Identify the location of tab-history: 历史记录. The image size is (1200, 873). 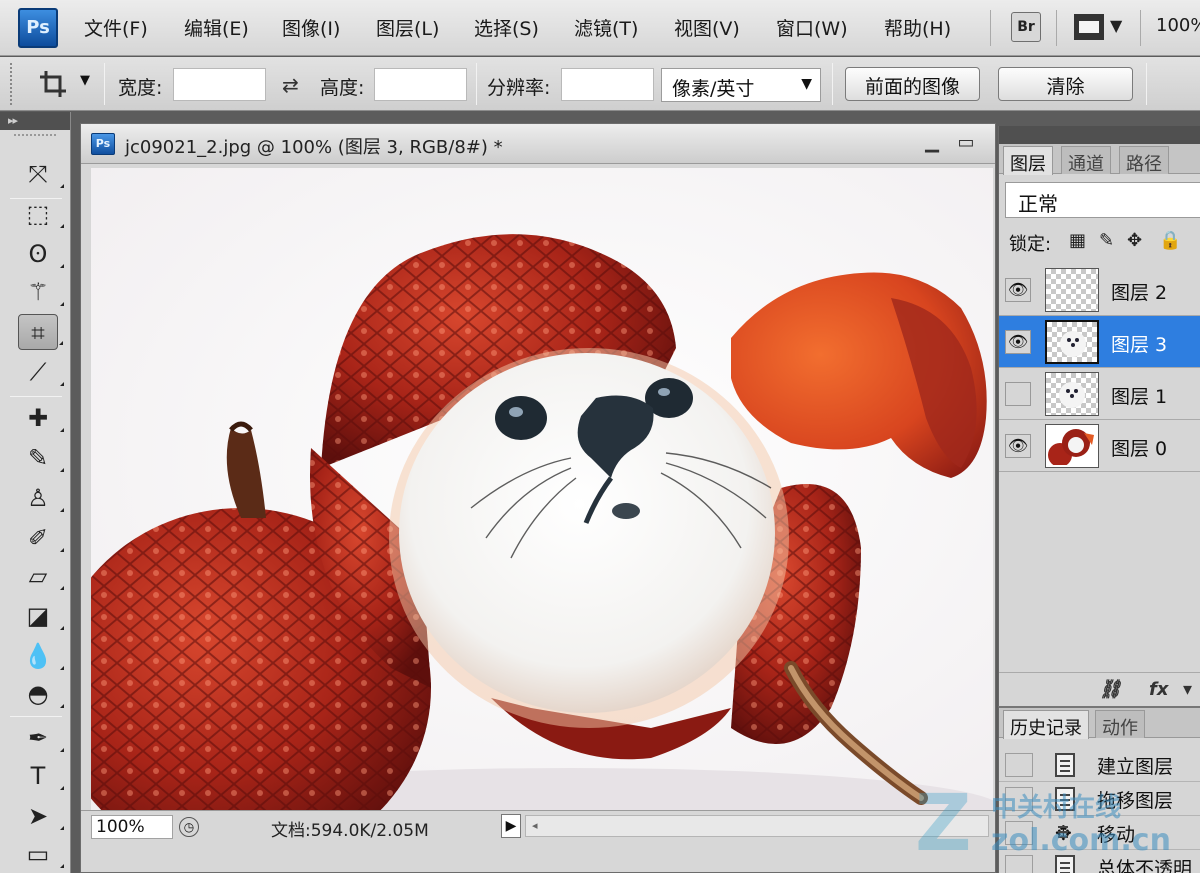
(1046, 724).